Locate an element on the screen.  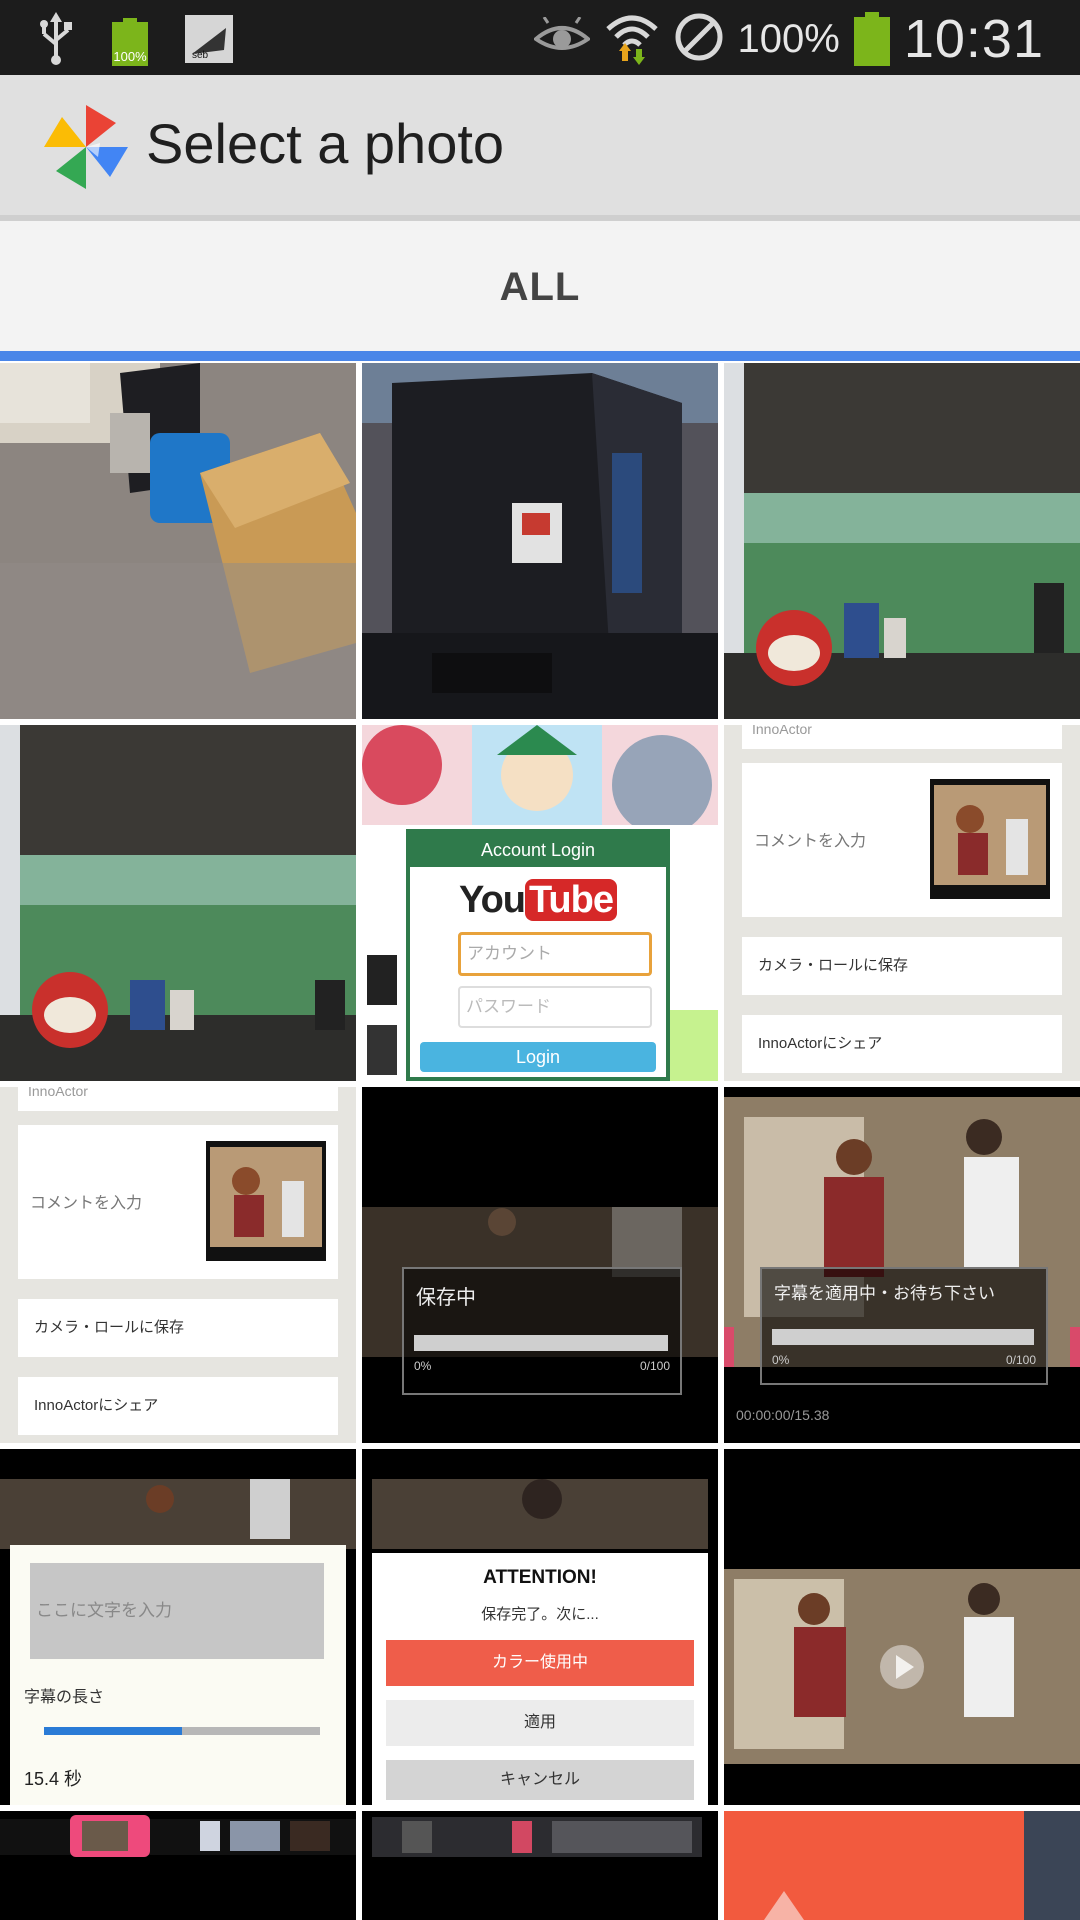
status-bar: 100% seb 100% 10:31 is located at coordinates (540, 37).